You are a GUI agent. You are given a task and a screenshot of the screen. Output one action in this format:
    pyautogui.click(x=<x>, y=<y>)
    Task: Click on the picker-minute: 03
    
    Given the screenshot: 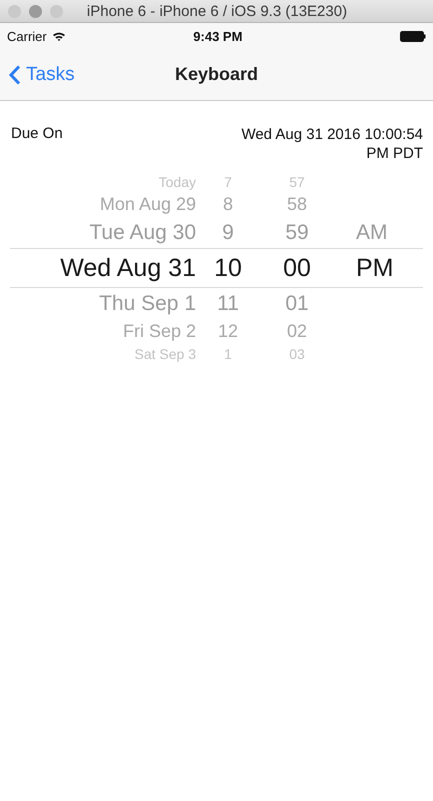 What is the action you would take?
    pyautogui.click(x=297, y=354)
    